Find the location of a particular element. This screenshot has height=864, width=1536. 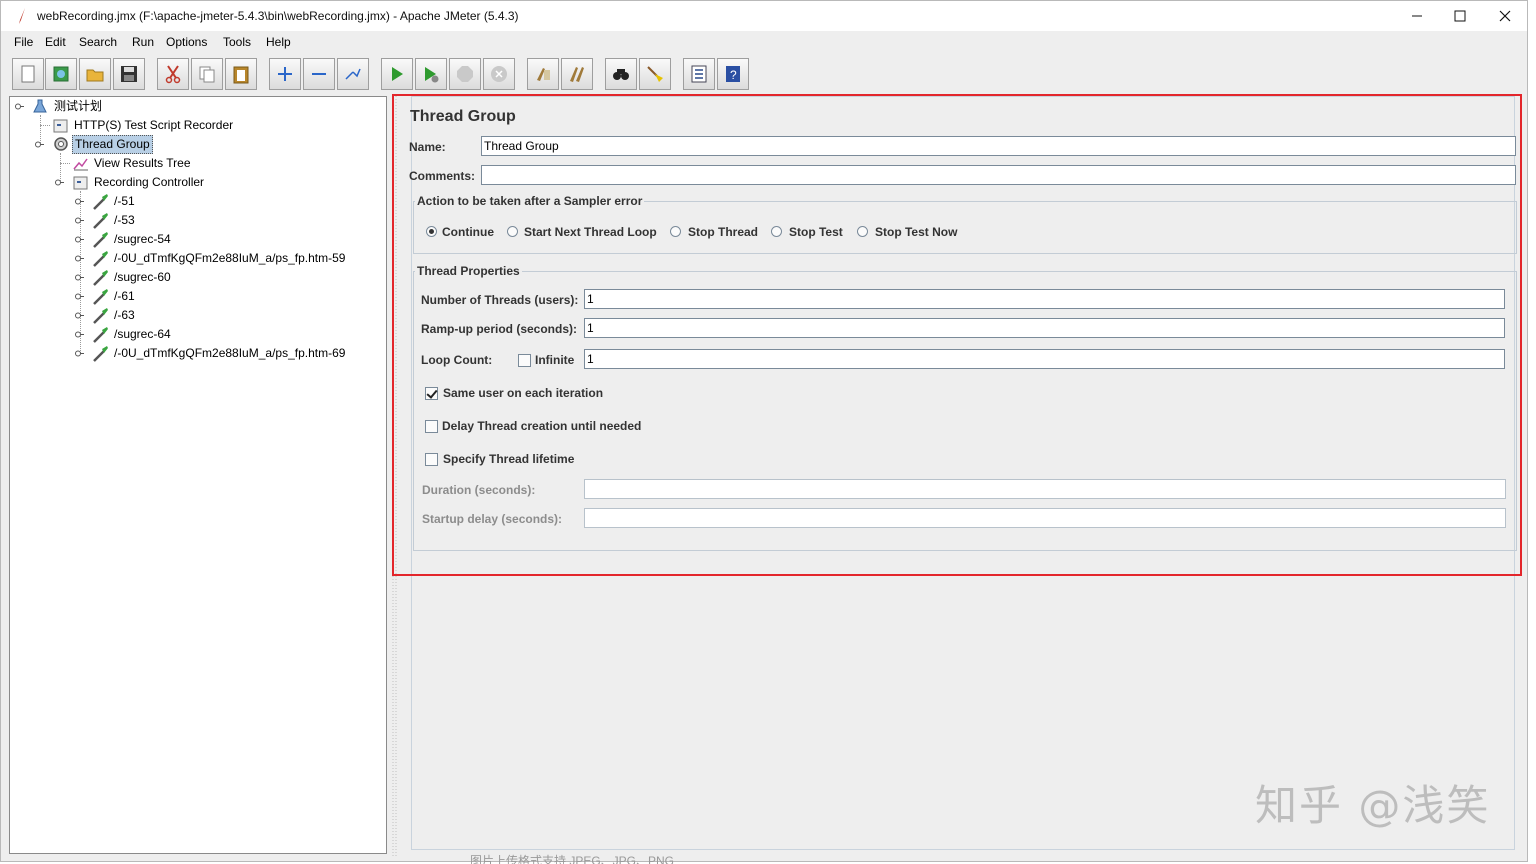

paste-icon is located at coordinates (241, 75).